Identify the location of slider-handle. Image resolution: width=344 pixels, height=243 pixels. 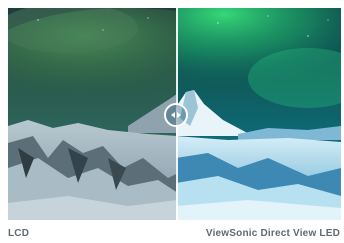
(176, 115).